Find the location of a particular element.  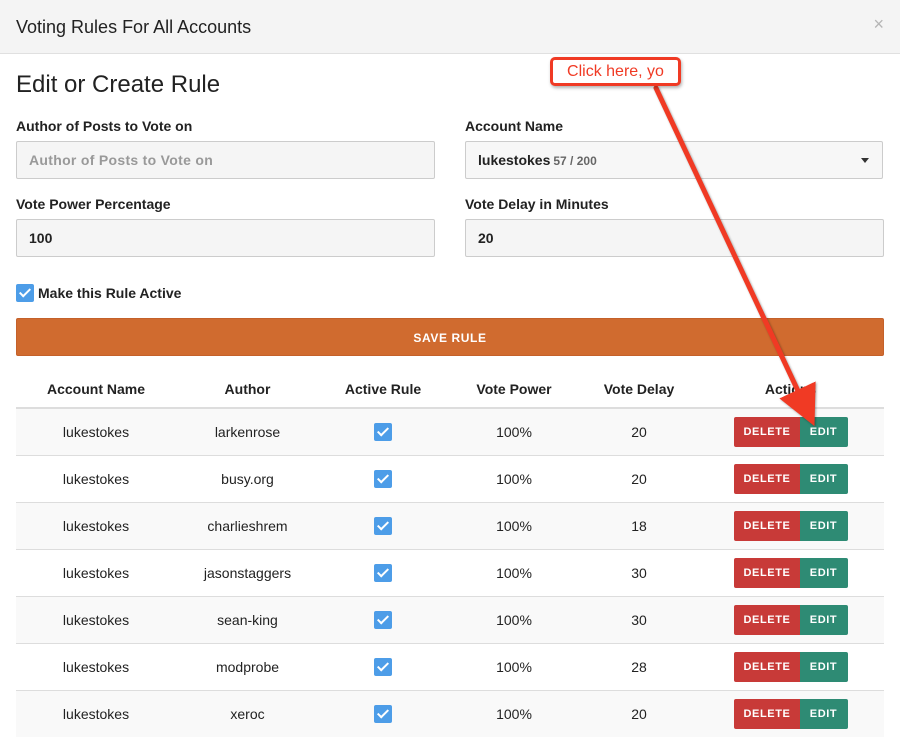

table-row: lukestokes jasonstaggers 100% 30 DELETE EDIT is located at coordinates (450, 572).